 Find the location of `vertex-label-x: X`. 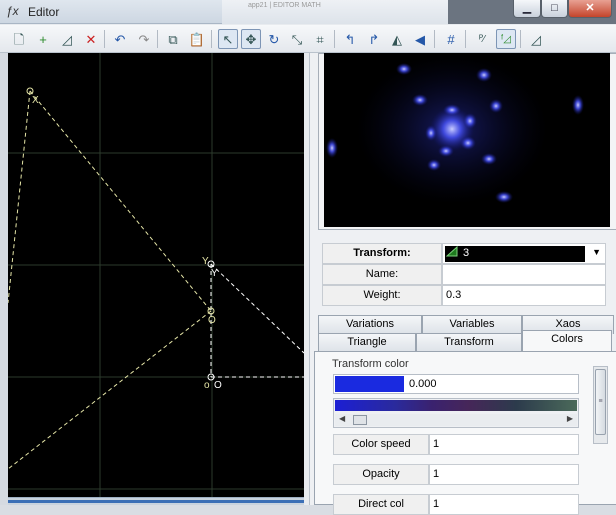

vertex-label-x: X is located at coordinates (35, 100).